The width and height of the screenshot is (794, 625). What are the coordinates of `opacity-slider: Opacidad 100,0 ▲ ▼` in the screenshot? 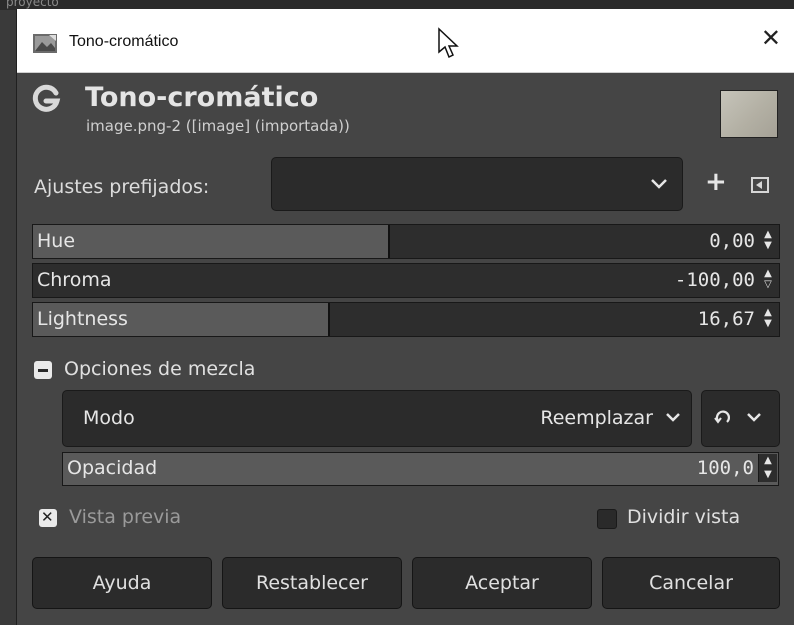 It's located at (420, 469).